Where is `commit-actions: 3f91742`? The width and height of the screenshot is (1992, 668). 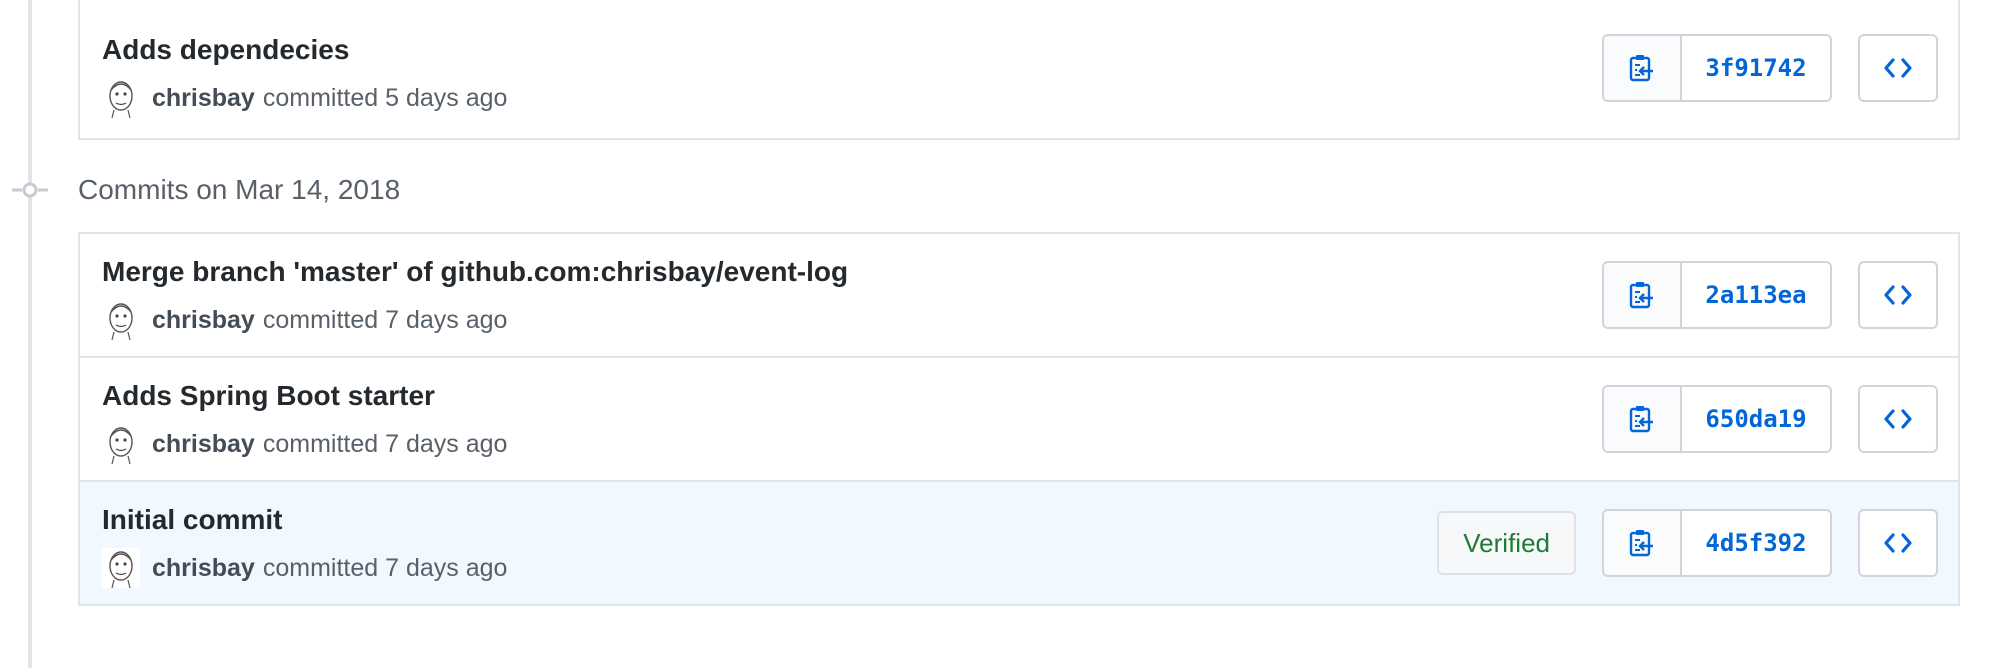 commit-actions: 3f91742 is located at coordinates (1770, 69).